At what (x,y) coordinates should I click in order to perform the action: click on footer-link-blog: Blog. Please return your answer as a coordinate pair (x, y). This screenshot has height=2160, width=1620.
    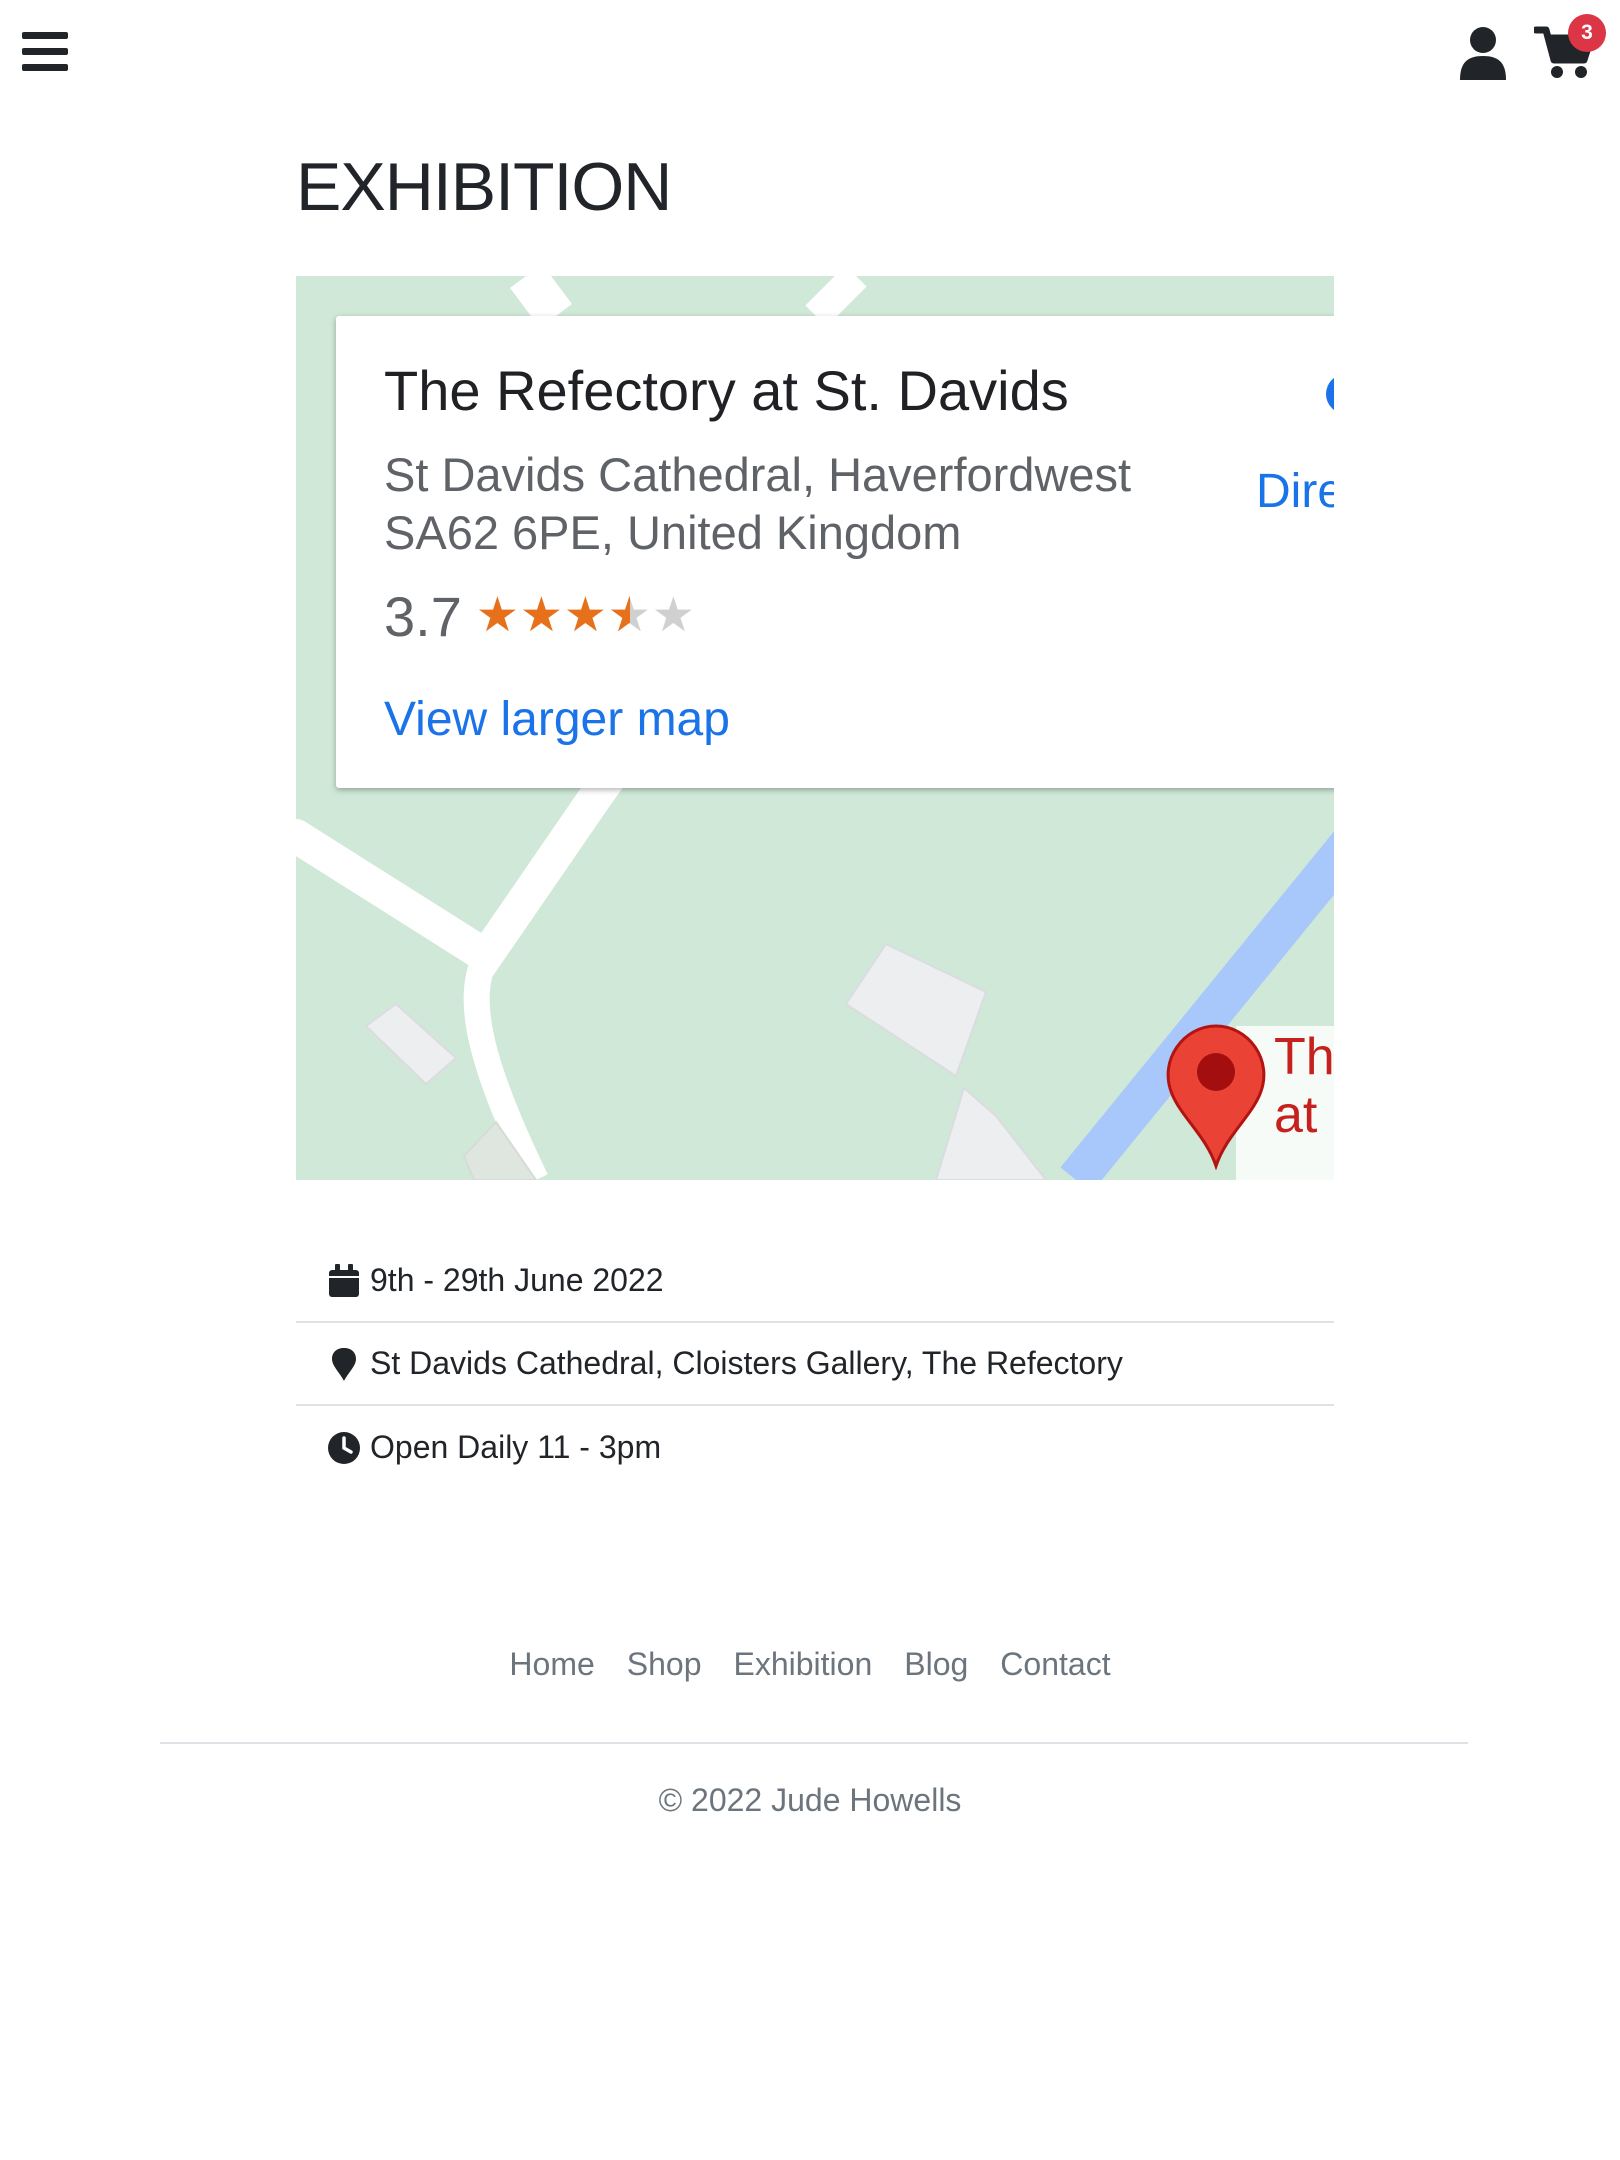
    Looking at the image, I should click on (936, 1664).